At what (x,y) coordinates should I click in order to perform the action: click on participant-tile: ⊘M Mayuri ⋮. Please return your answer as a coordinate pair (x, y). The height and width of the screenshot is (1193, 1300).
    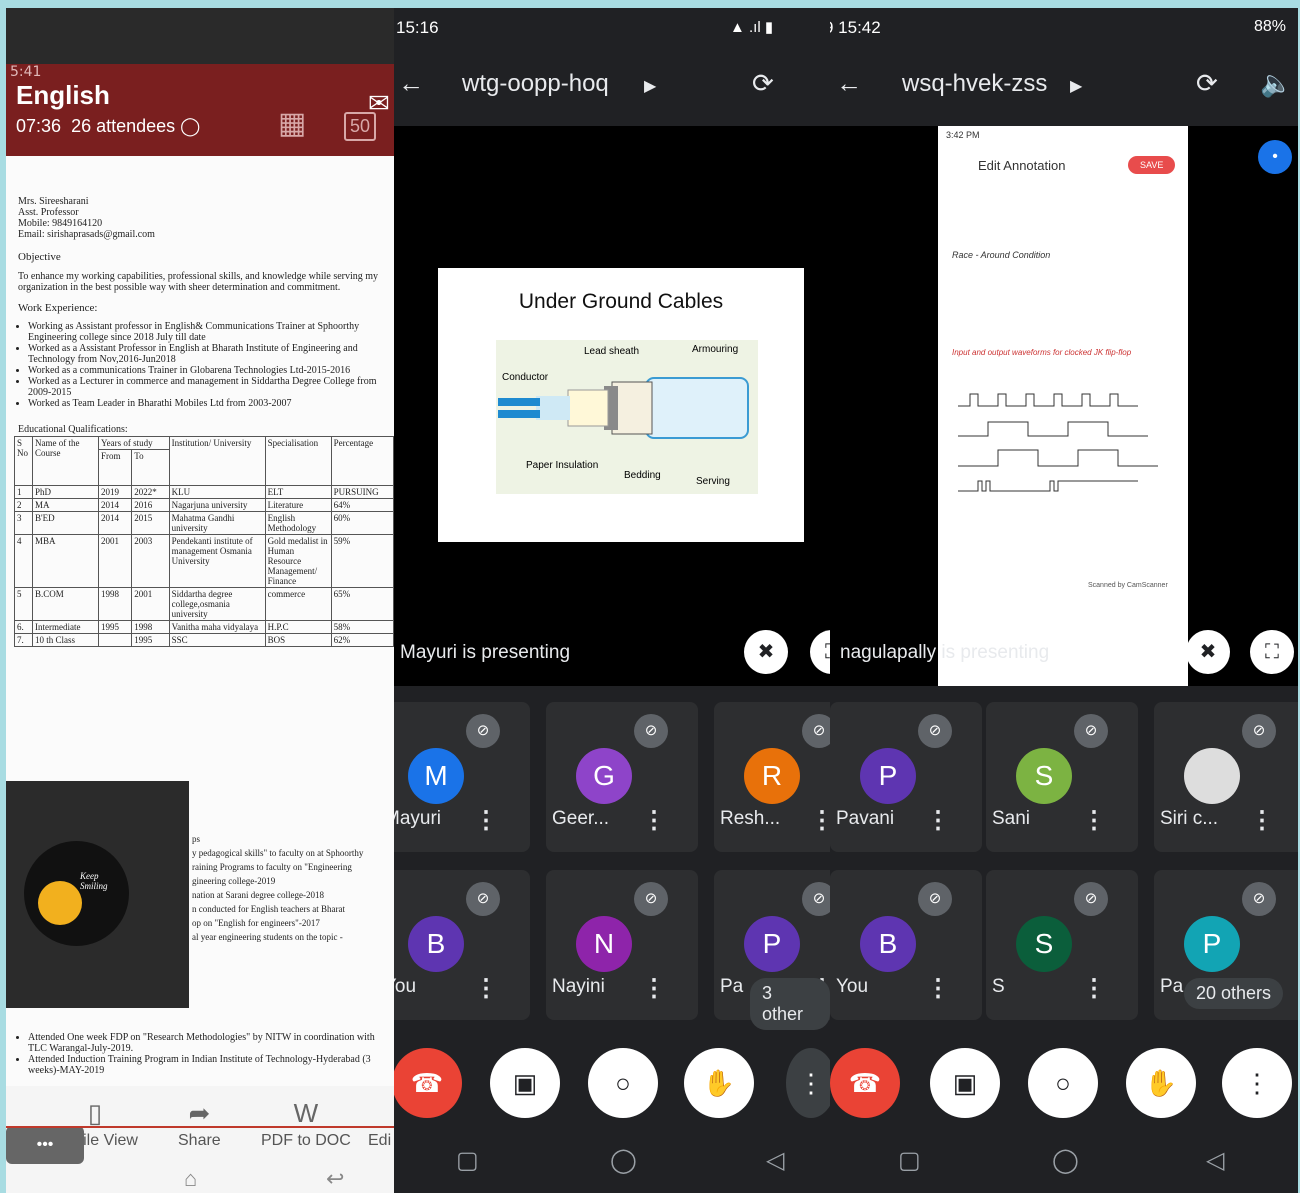
    Looking at the image, I should click on (462, 777).